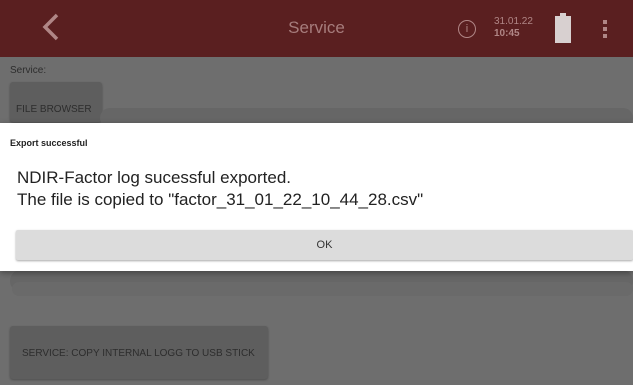  Describe the element at coordinates (28, 70) in the screenshot. I see `service-label: Service:` at that location.